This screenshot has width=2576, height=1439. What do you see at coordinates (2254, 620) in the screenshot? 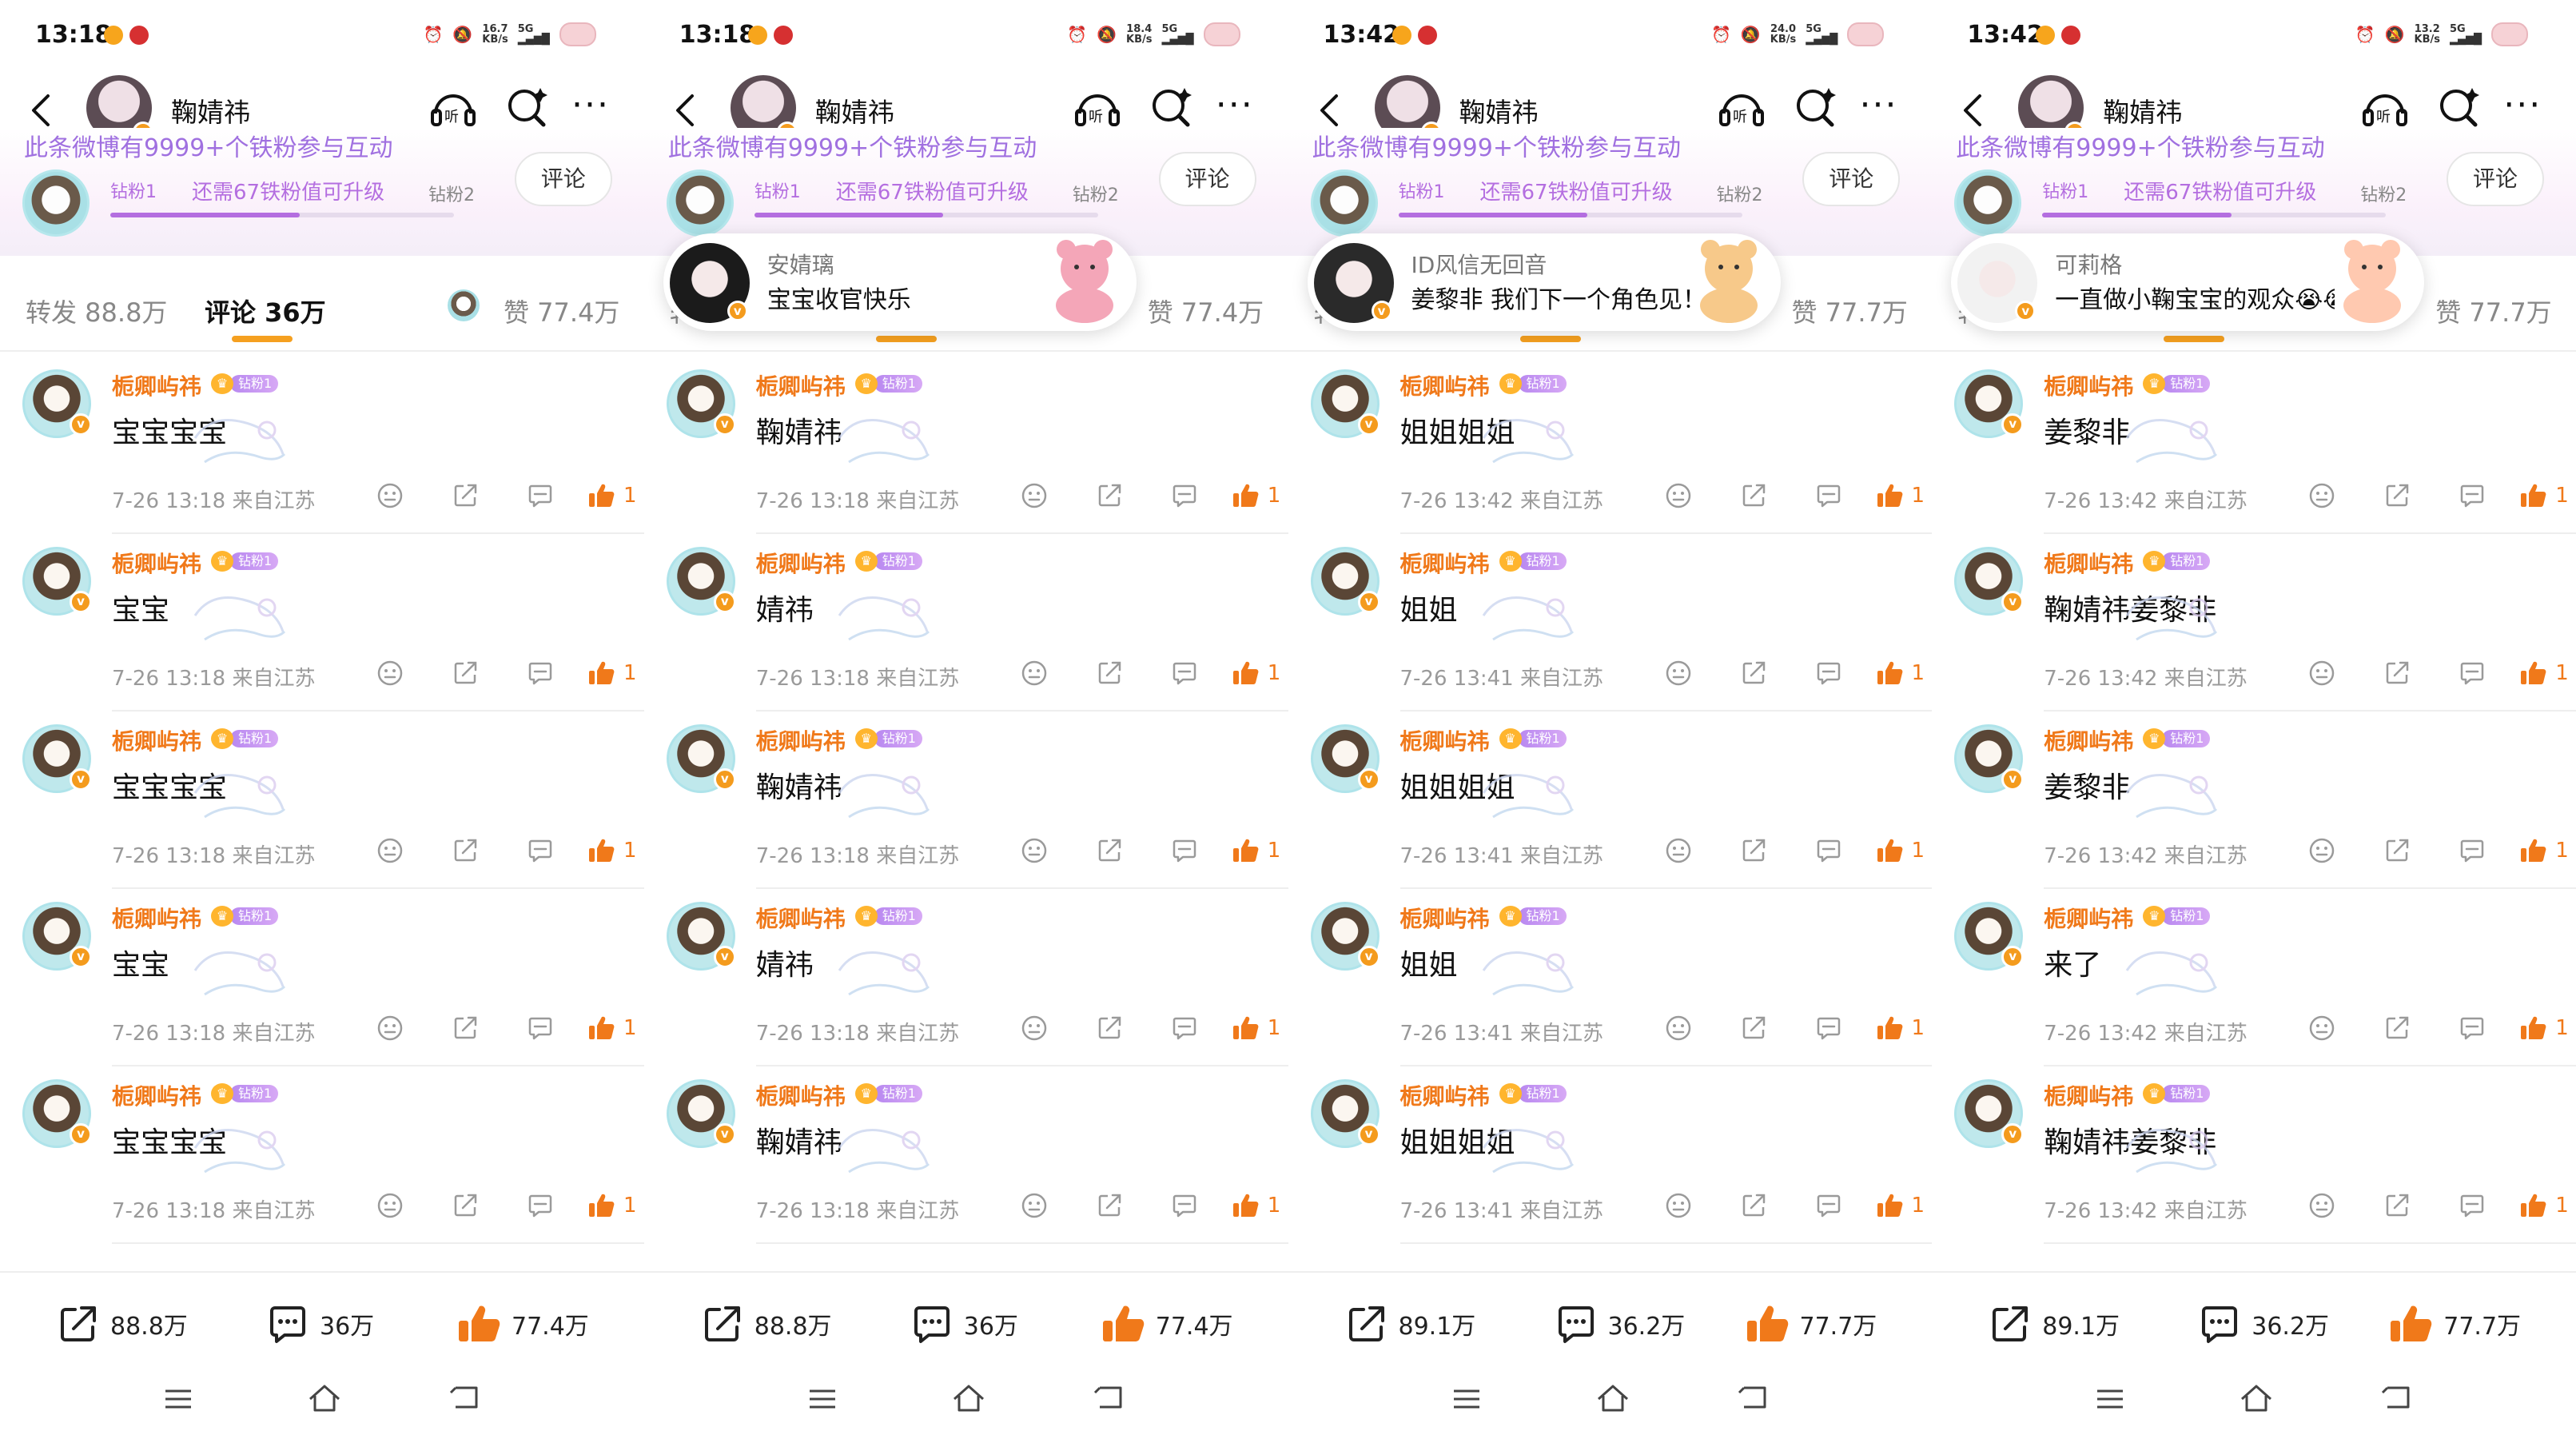
I see `comment-item: v 栀卿屿祎 ♛ 钻粉1 鞠婧祎姜黎非 7-26 13:42 来自江苏 1` at bounding box center [2254, 620].